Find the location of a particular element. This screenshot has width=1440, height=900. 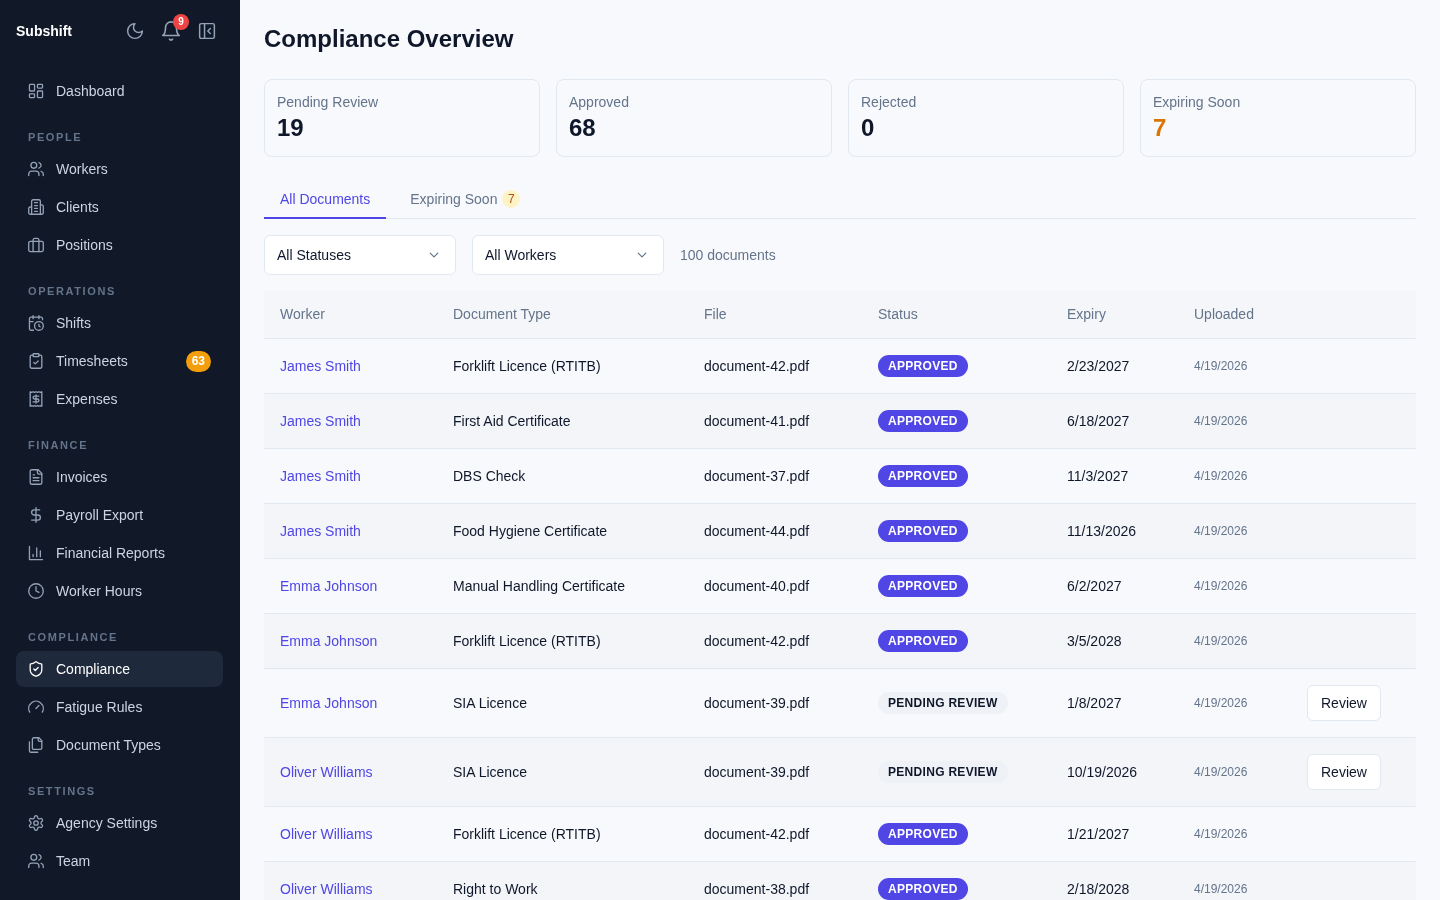

notification-badge: 9 is located at coordinates (181, 22).